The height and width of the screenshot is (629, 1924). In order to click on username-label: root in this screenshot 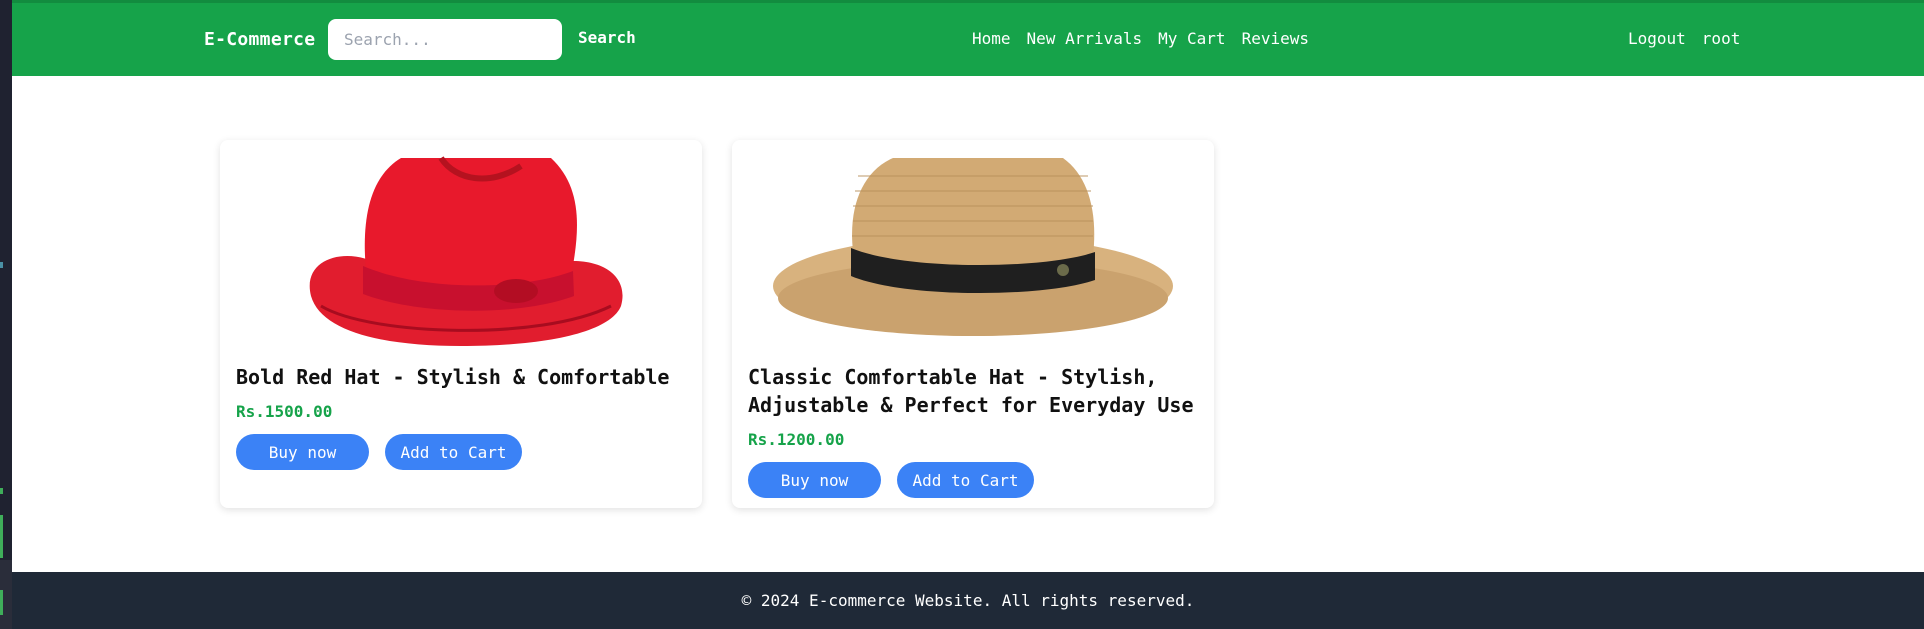, I will do `click(1721, 38)`.